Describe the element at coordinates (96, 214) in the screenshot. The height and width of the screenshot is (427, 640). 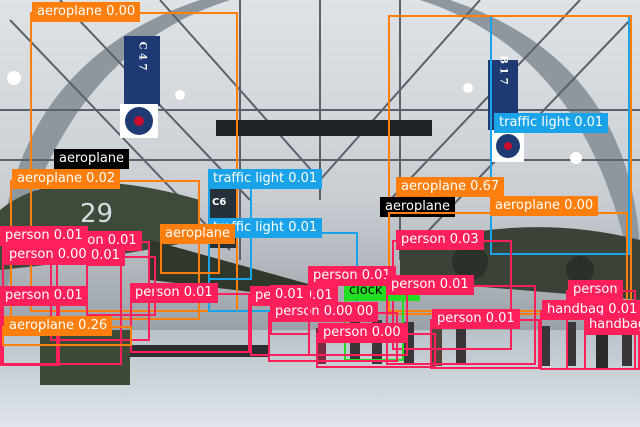
I see `fuselage-number: 29` at that location.